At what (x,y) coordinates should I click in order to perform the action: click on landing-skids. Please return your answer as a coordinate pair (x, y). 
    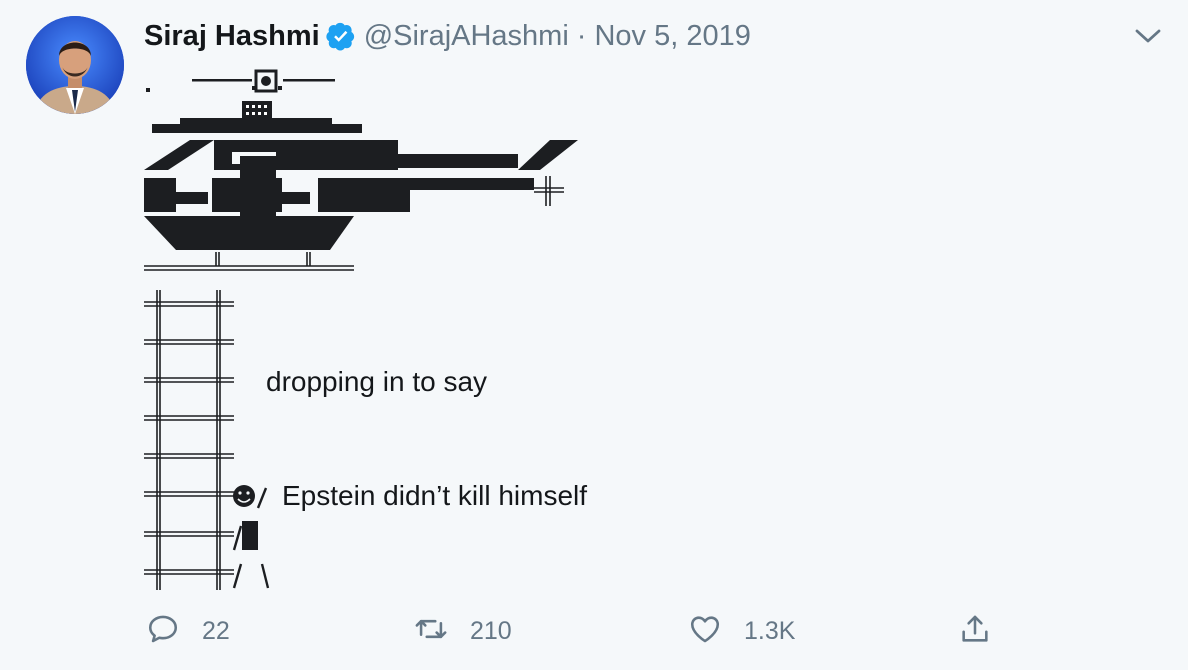
    Looking at the image, I should click on (249, 261).